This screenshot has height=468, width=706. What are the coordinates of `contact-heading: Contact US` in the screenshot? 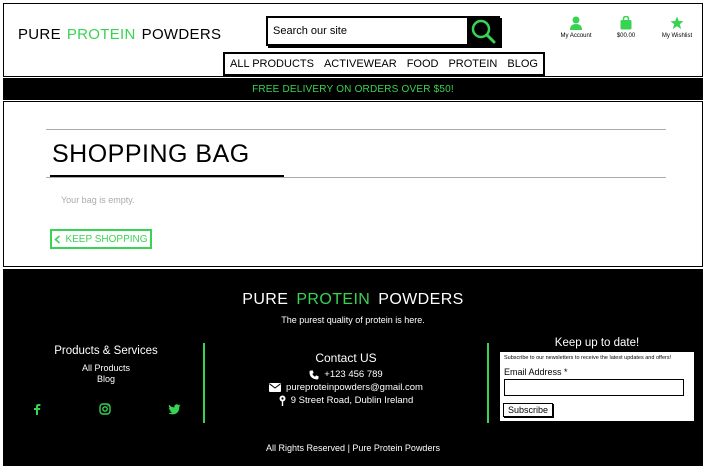 It's located at (346, 358).